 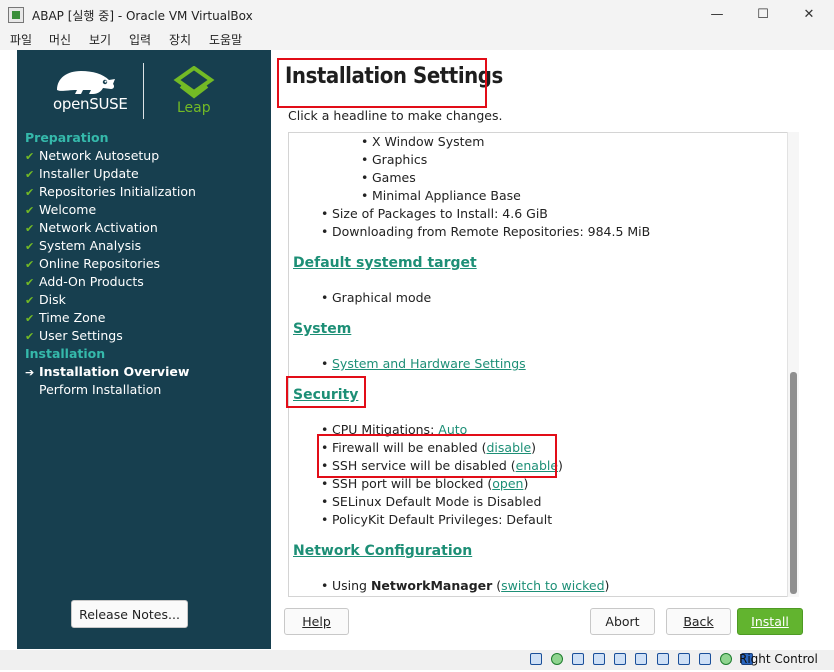 I want to click on heading-system: System, so click(x=322, y=329).